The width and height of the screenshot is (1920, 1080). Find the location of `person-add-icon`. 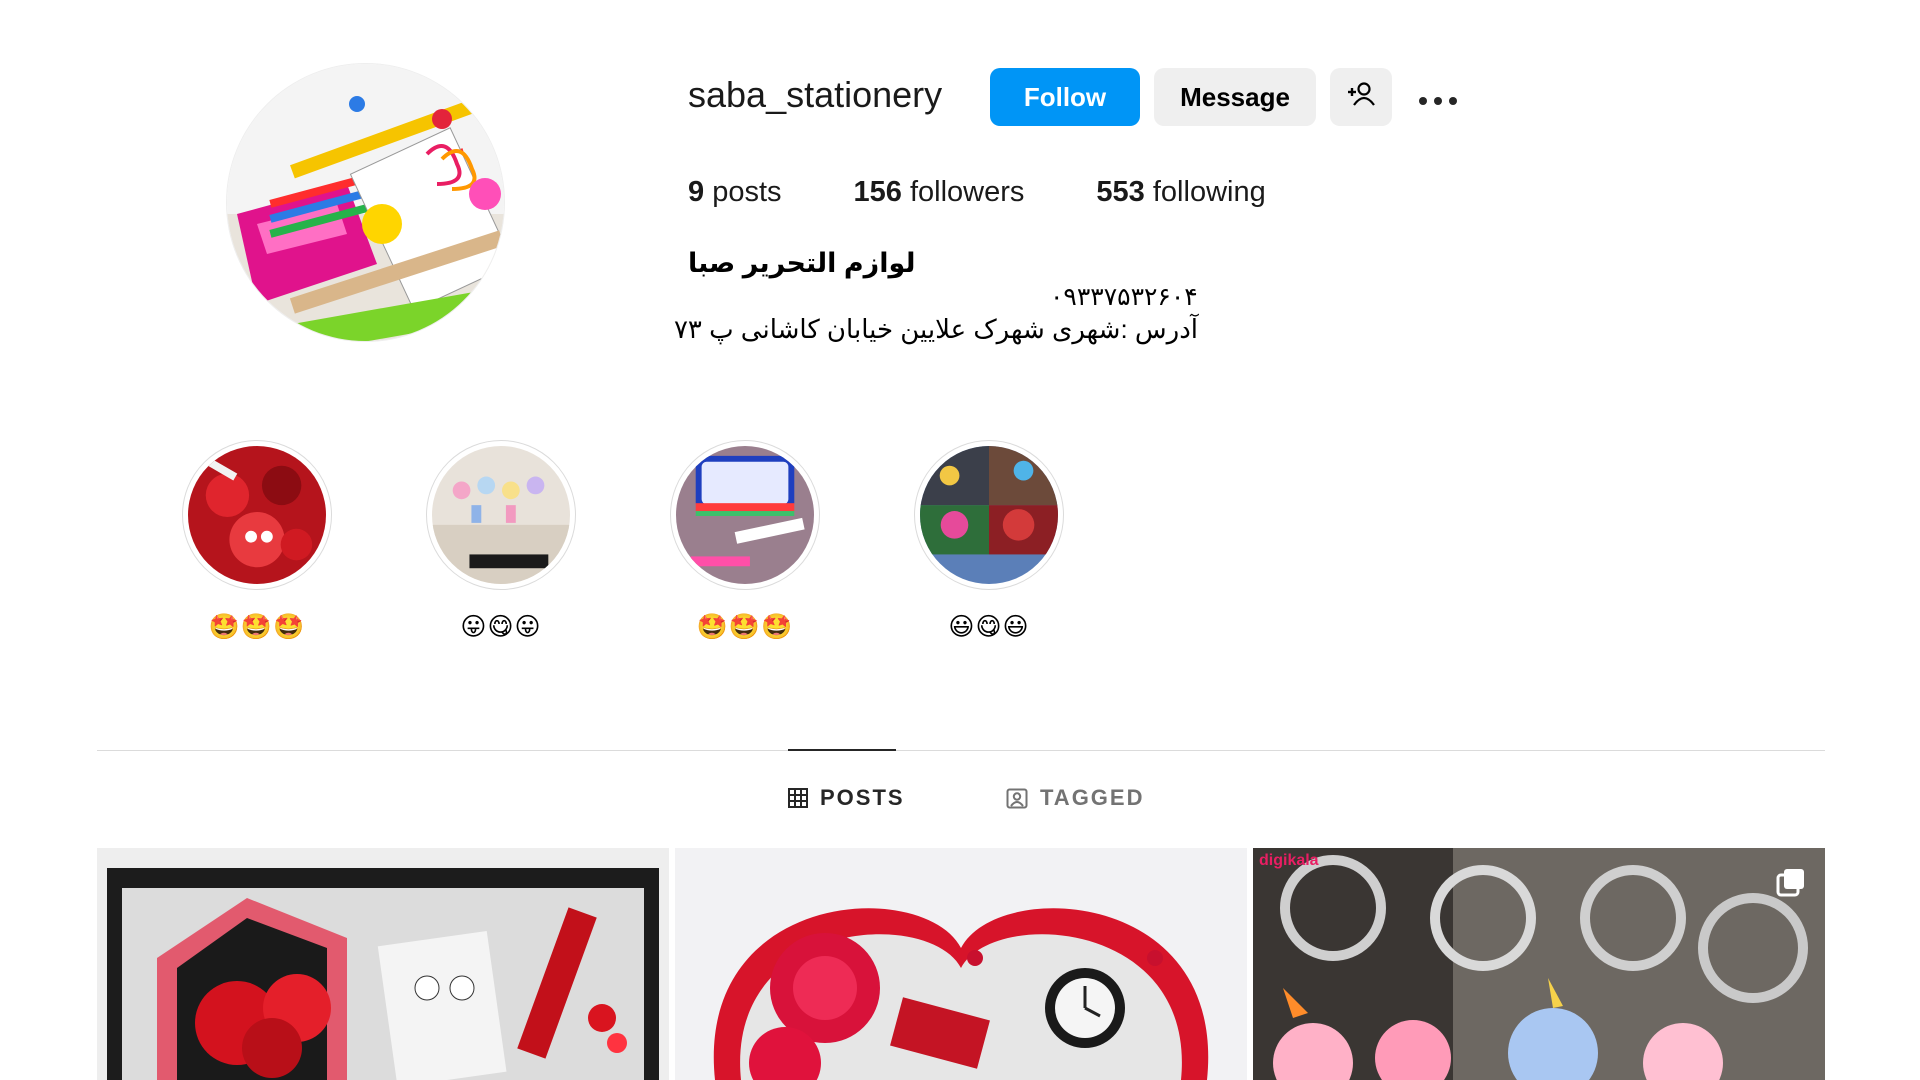

person-add-icon is located at coordinates (1361, 97).